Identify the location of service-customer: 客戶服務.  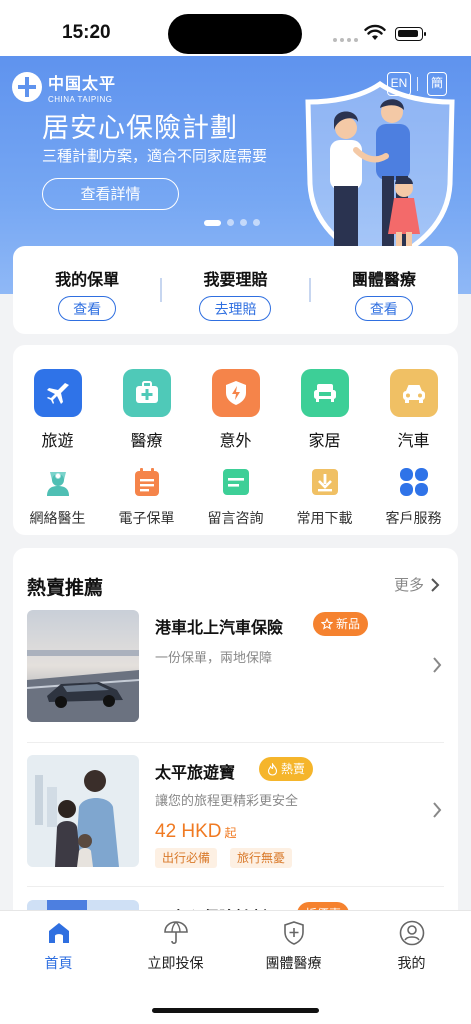
(413, 496).